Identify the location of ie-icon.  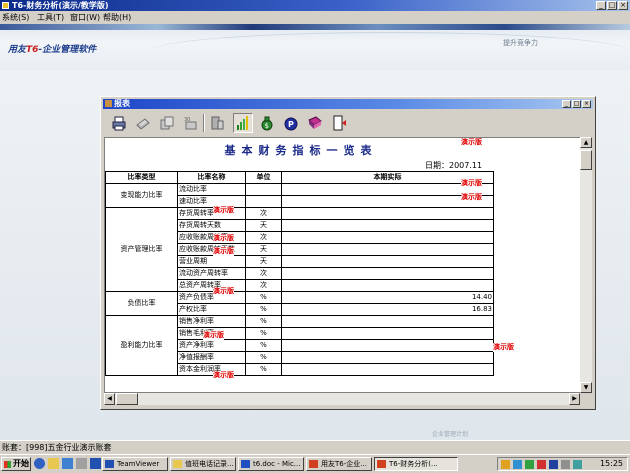
(39, 463).